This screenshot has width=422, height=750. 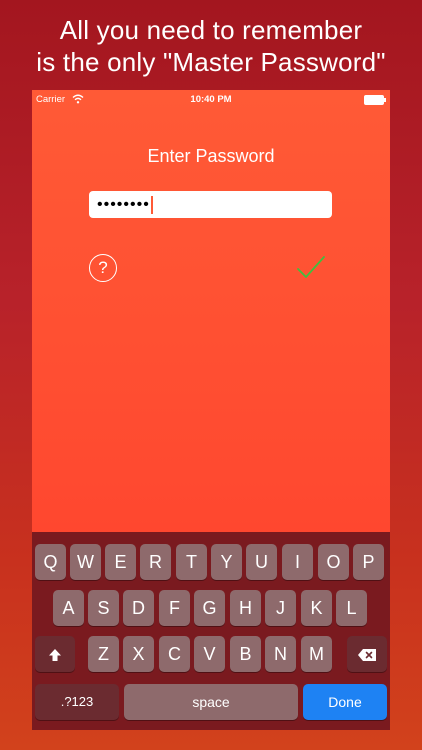 What do you see at coordinates (280, 608) in the screenshot?
I see `key-j: J` at bounding box center [280, 608].